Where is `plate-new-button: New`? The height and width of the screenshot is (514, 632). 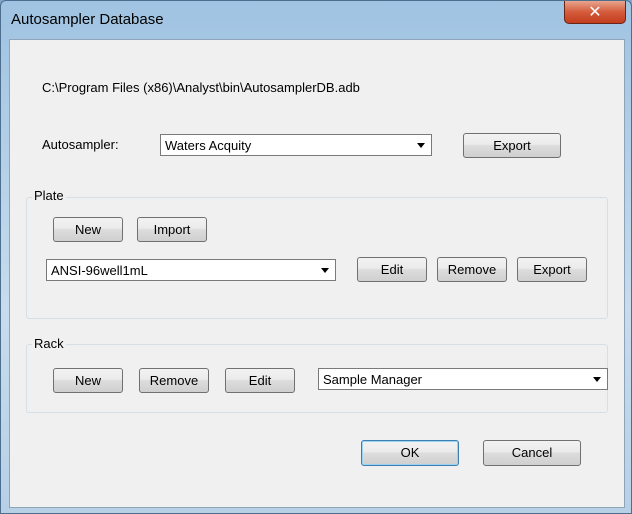
plate-new-button: New is located at coordinates (88, 229).